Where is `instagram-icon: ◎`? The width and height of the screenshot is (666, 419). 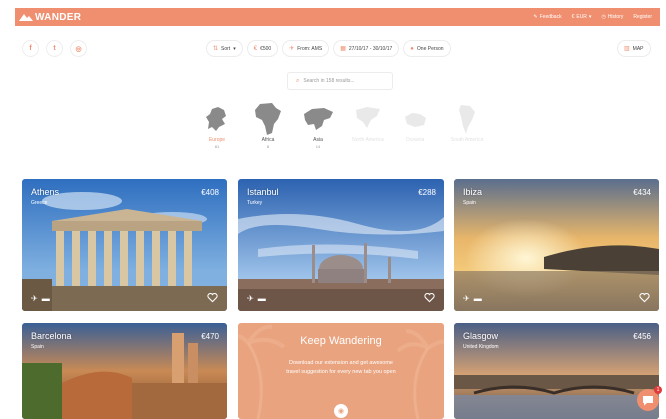 instagram-icon: ◎ is located at coordinates (78, 48).